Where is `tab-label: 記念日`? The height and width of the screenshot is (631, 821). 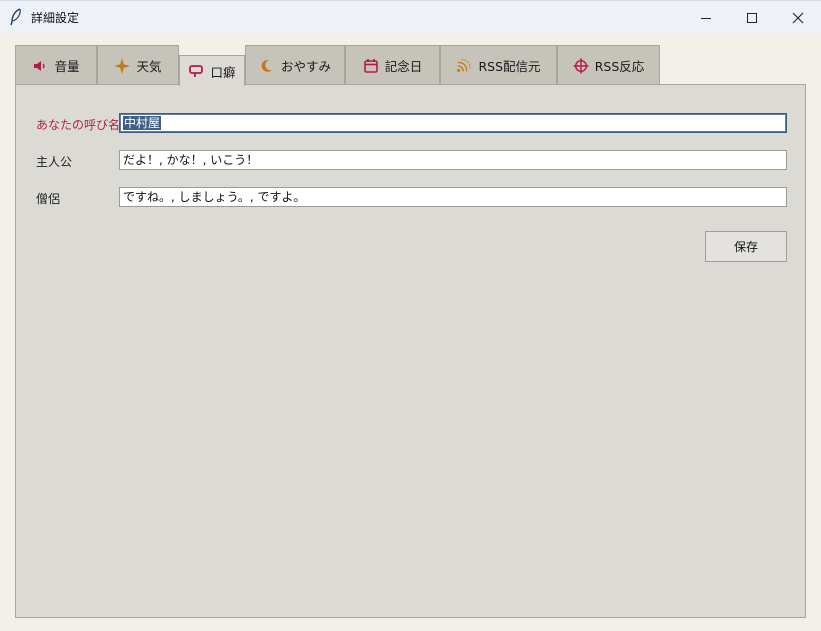
tab-label: 記念日 is located at coordinates (403, 66).